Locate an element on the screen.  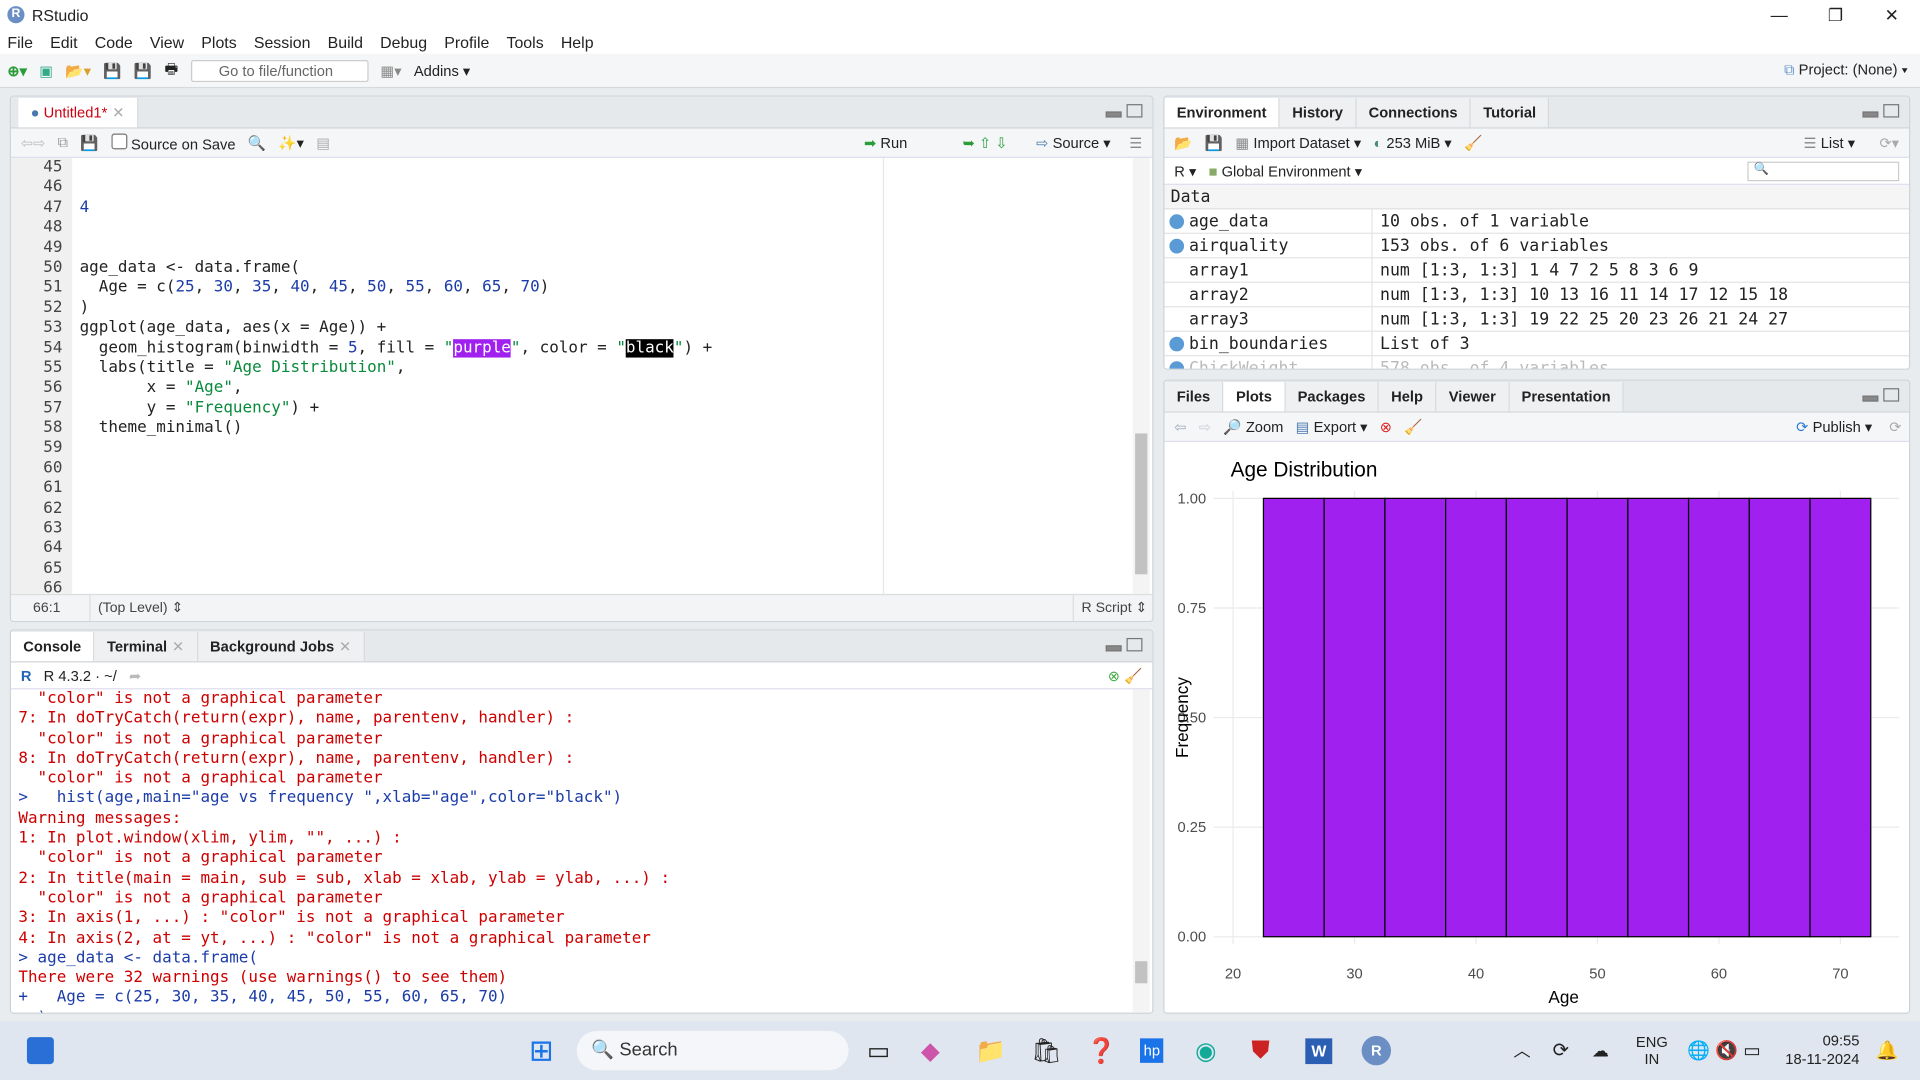
tab-untitled1: ● Untitled1* ✕ is located at coordinates (78, 112).